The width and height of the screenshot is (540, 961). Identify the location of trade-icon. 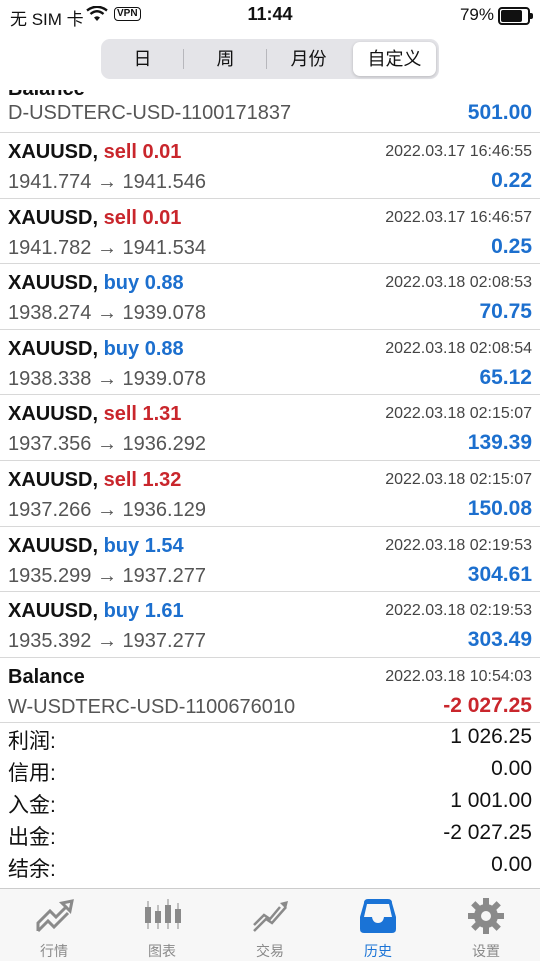
(270, 916).